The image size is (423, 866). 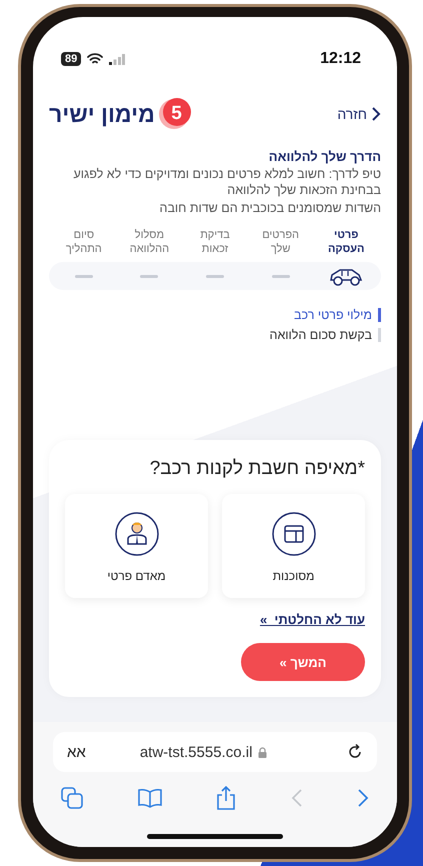 I want to click on section-title: הדרך שלך להלוואה, so click(x=324, y=156).